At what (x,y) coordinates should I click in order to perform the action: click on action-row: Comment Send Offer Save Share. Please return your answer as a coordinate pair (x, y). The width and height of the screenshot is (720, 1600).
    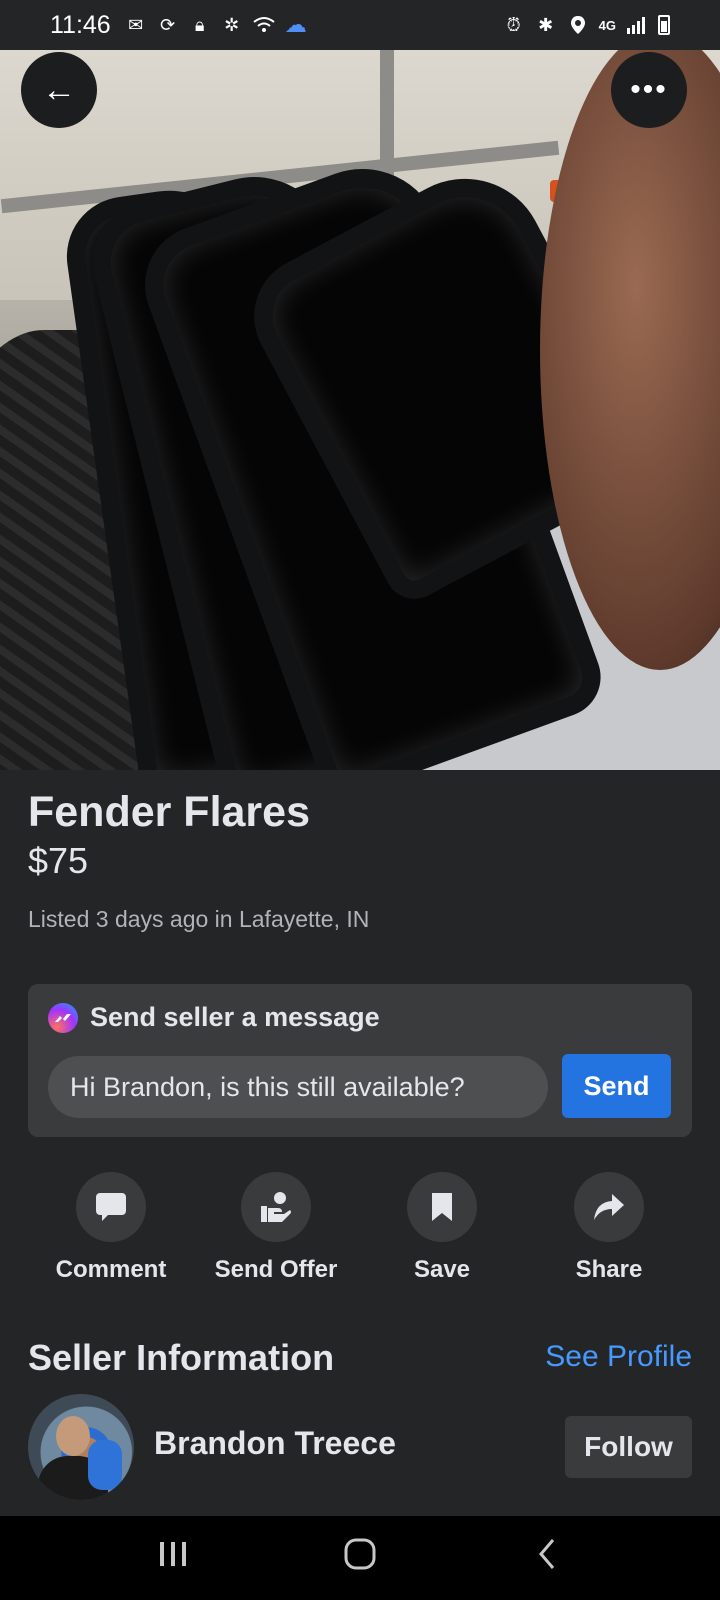
    Looking at the image, I should click on (360, 1232).